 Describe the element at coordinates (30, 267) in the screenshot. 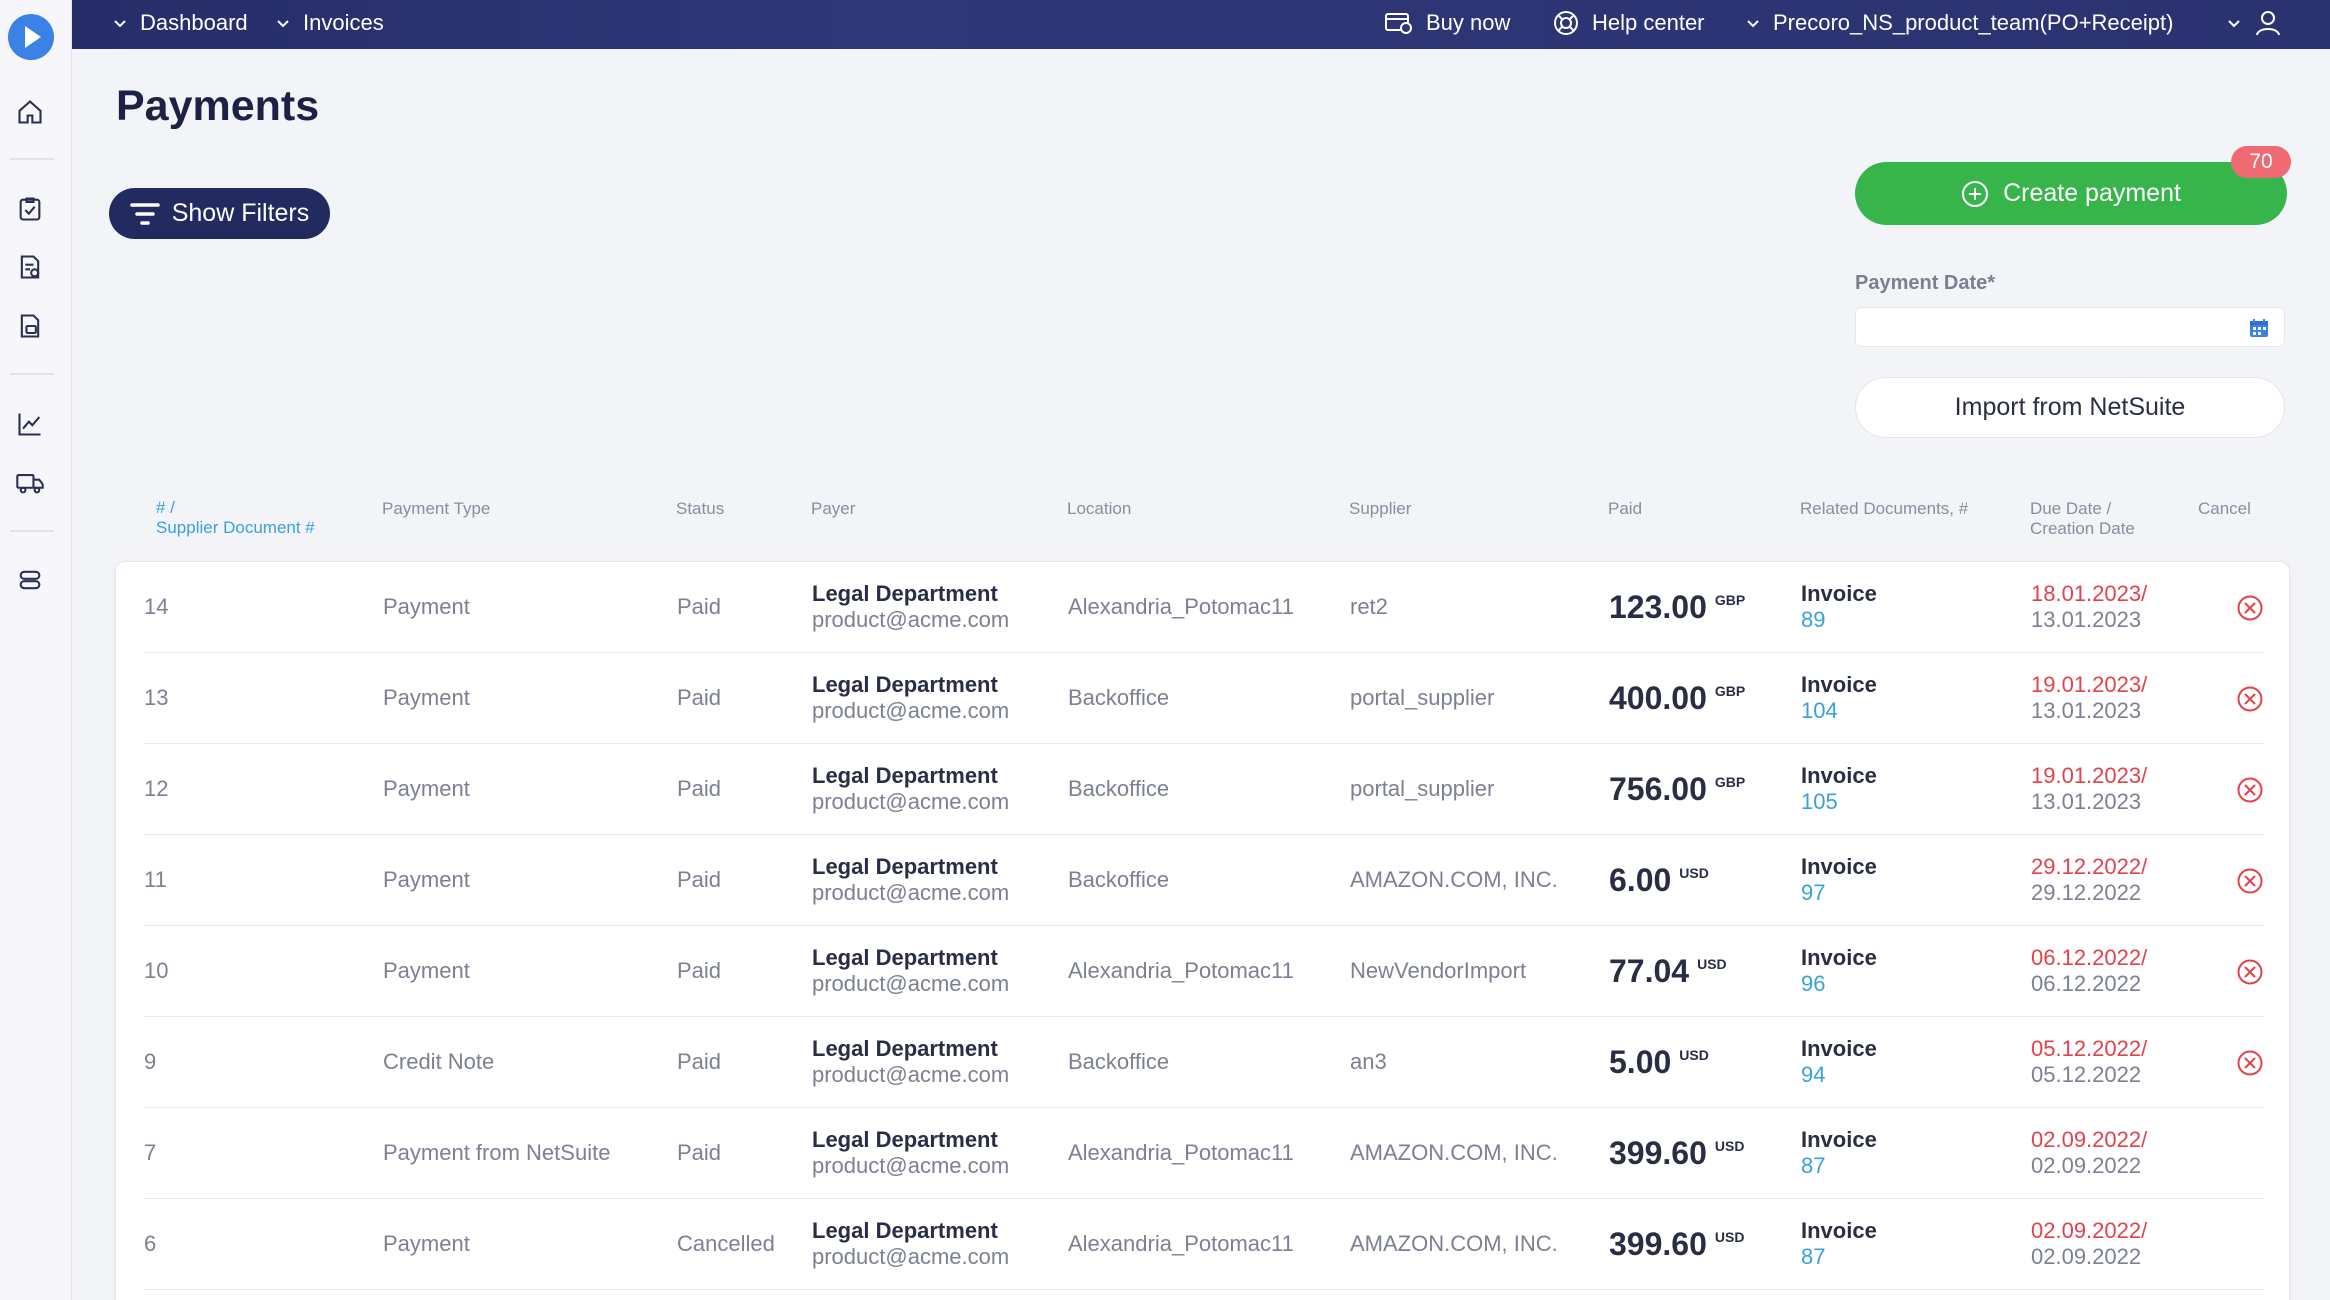

I see `document-check-icon` at that location.